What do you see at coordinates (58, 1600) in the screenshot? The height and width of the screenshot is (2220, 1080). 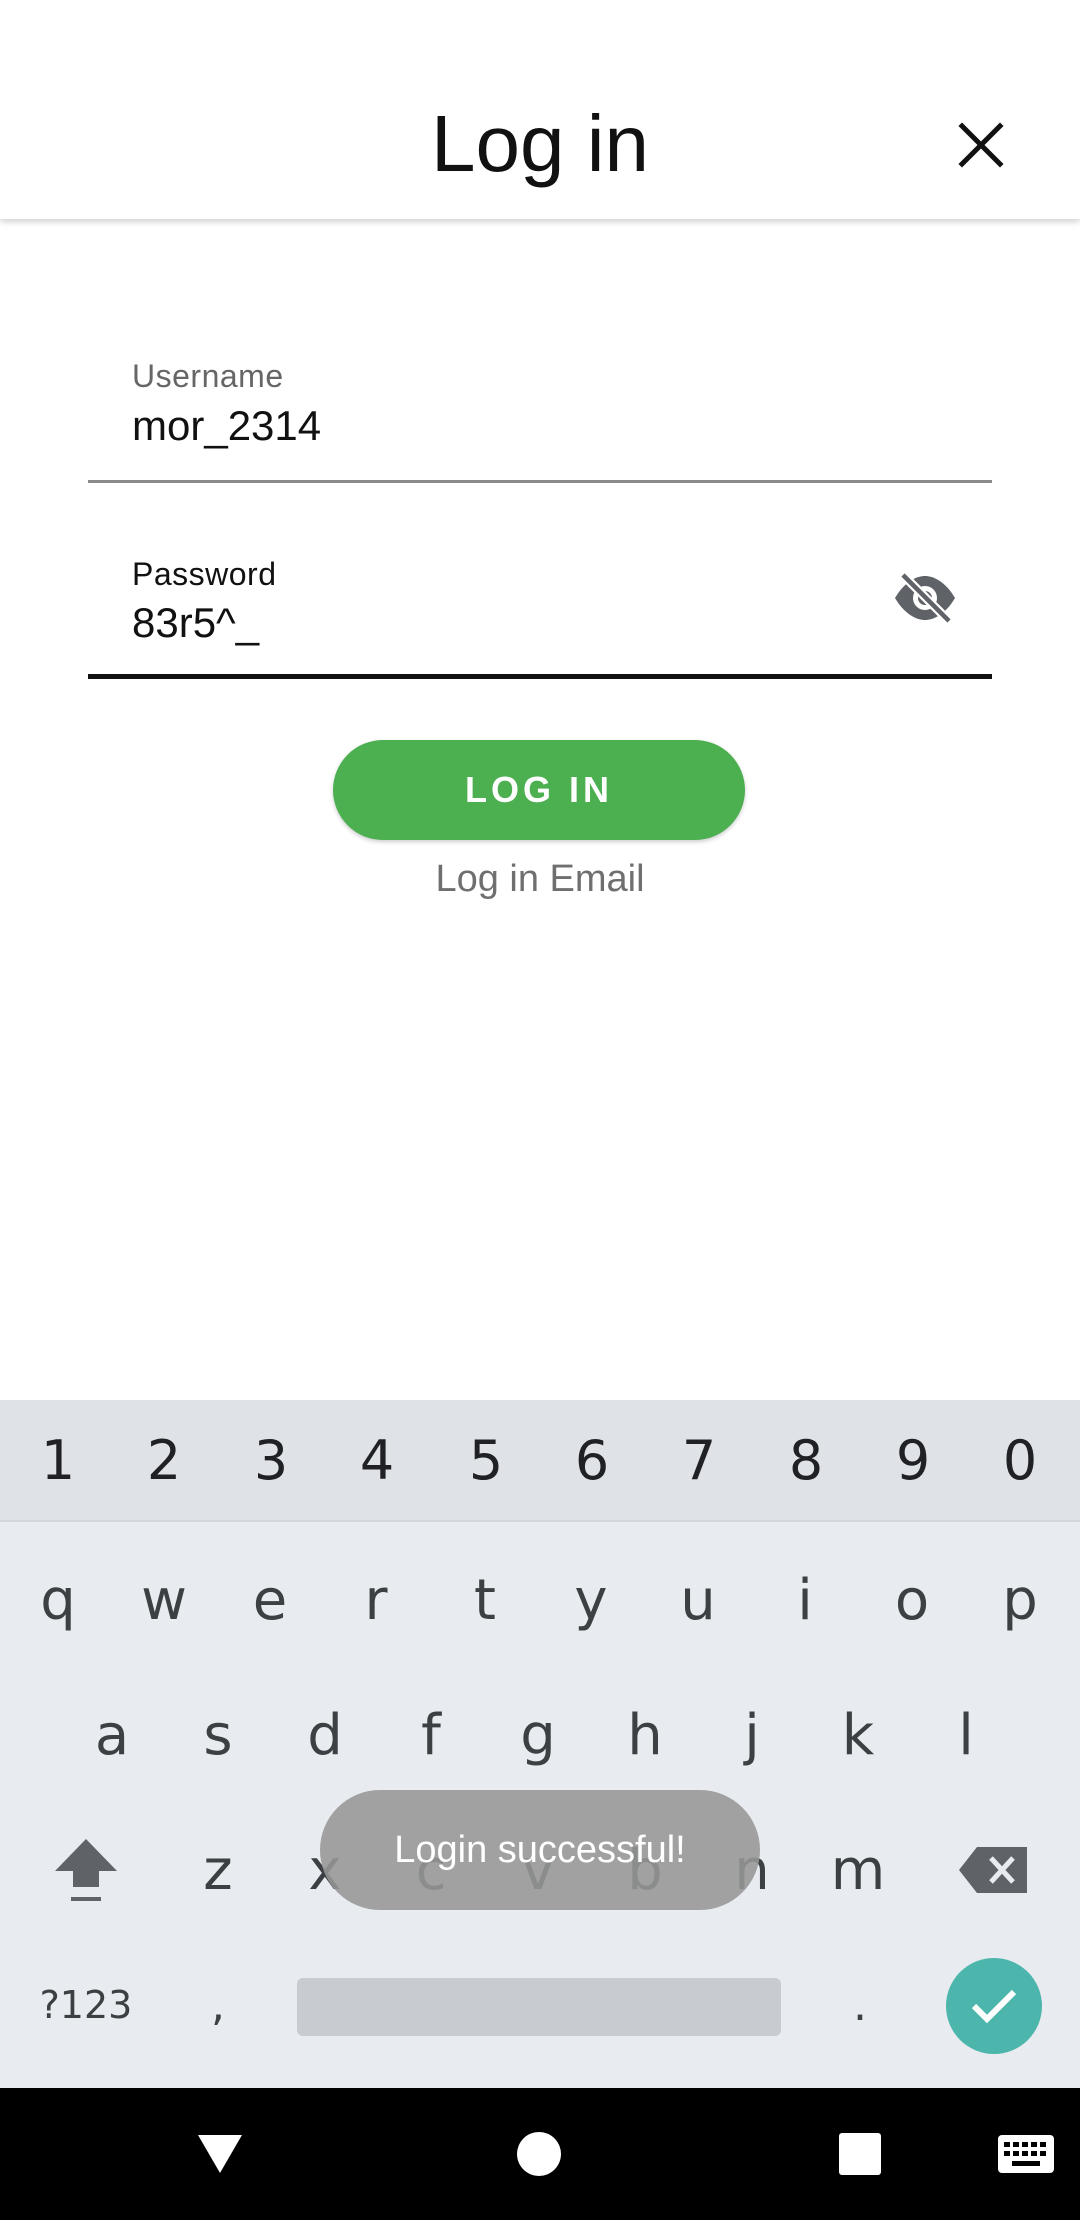 I see `key-q: q` at bounding box center [58, 1600].